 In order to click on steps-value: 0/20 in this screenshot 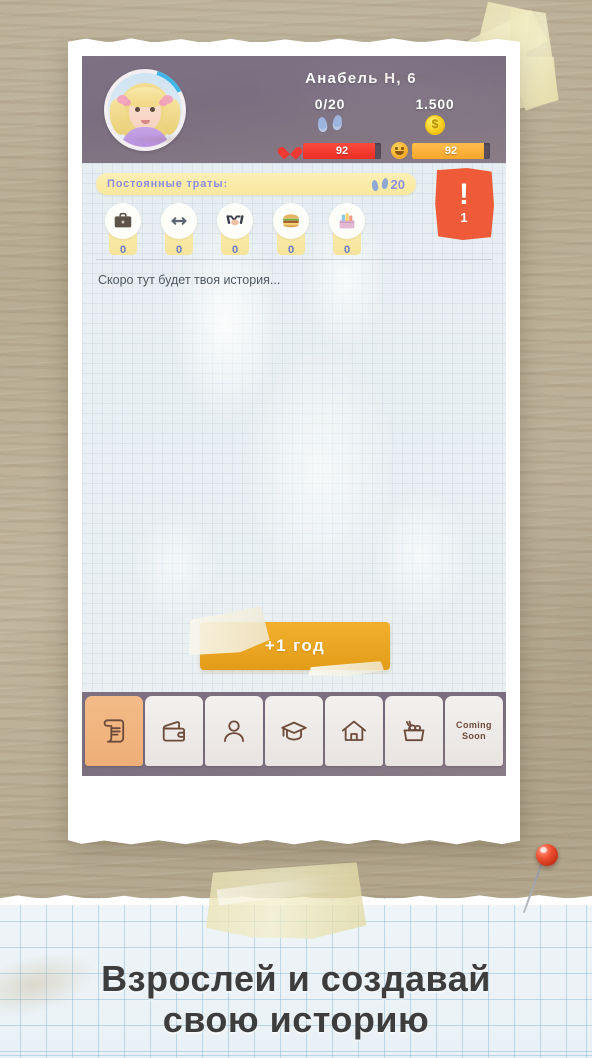, I will do `click(330, 104)`.